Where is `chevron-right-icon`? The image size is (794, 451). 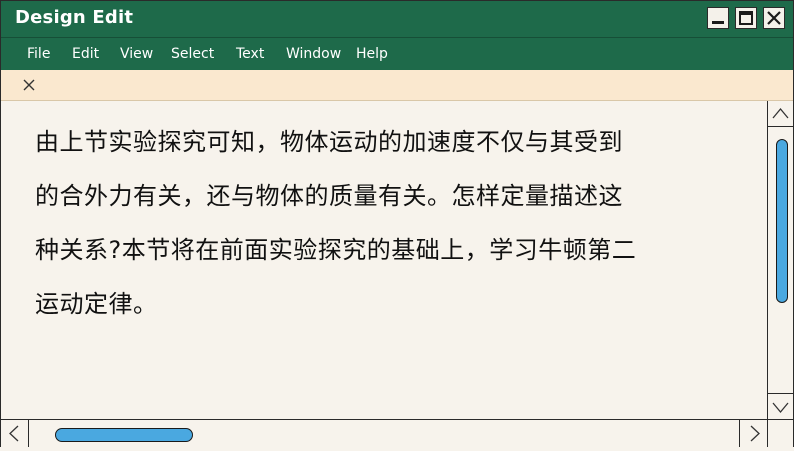
chevron-right-icon is located at coordinates (755, 433).